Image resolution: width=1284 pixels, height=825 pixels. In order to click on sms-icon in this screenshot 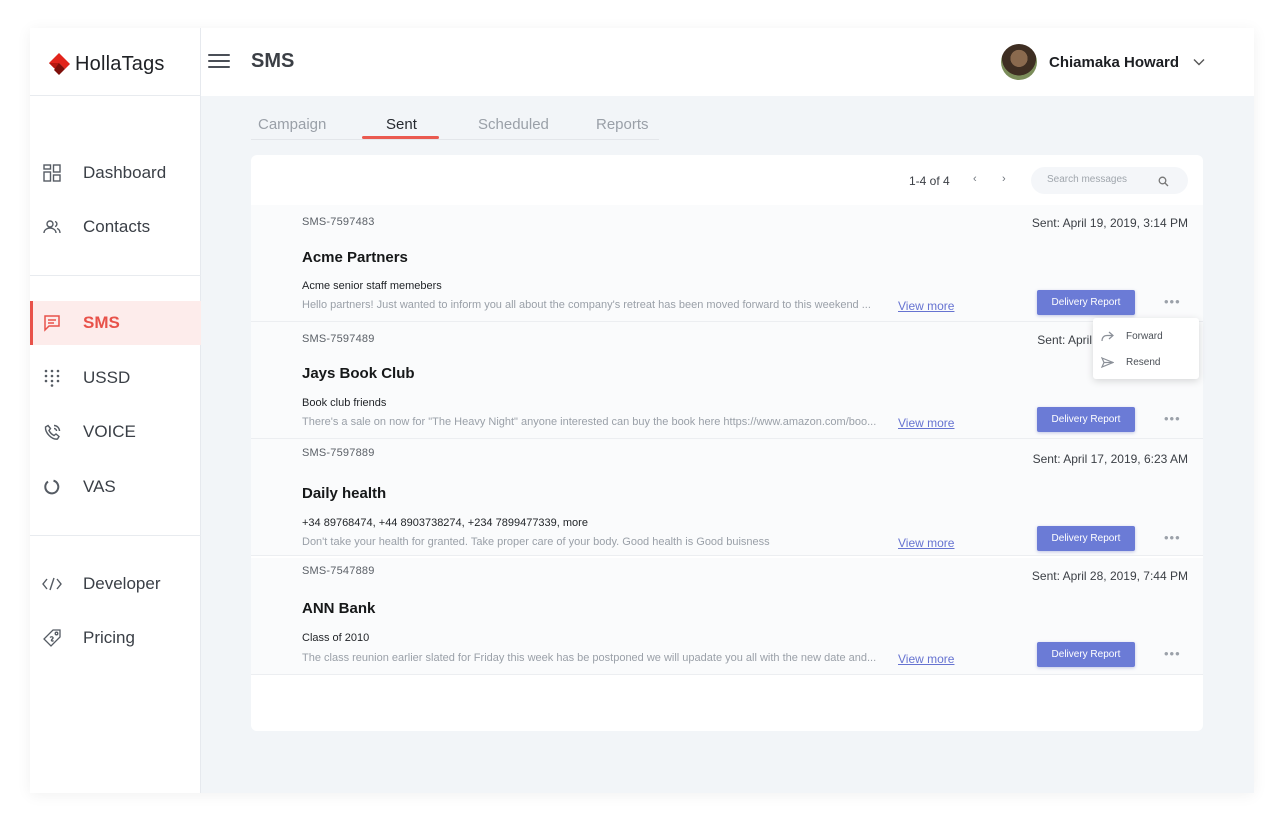, I will do `click(52, 323)`.